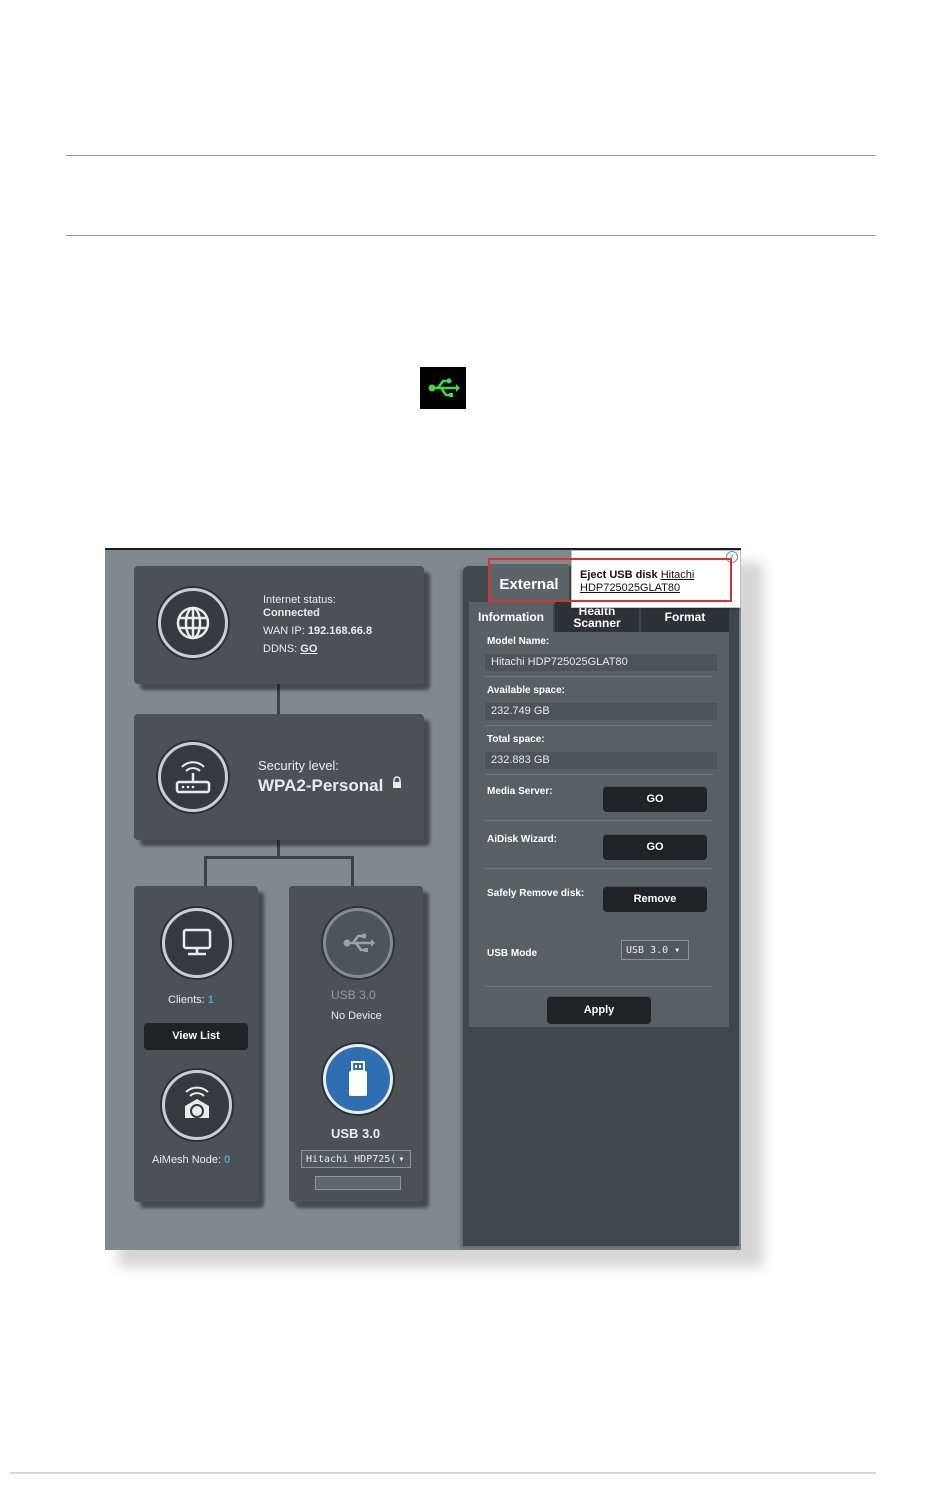 The image size is (950, 1497). Describe the element at coordinates (193, 623) in the screenshot. I see `globe-icon` at that location.